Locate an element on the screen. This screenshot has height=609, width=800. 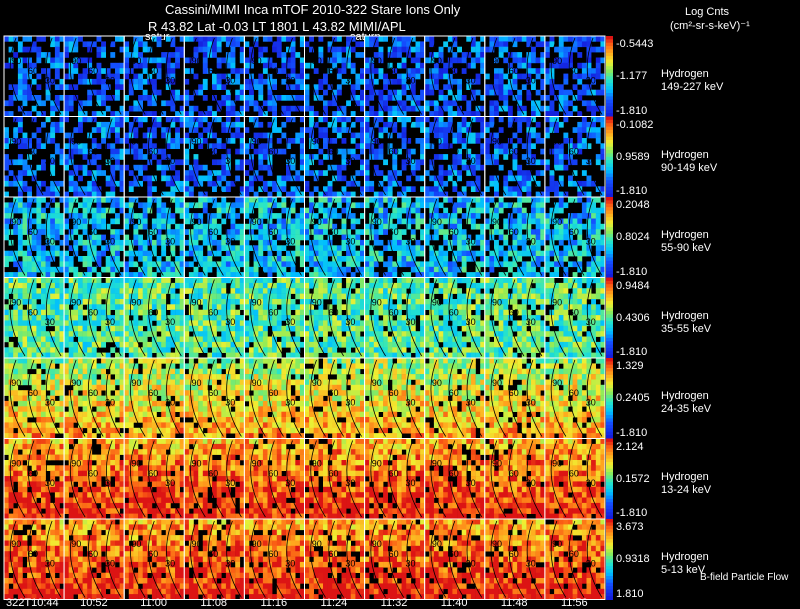
contour-label: 90 is located at coordinates (76, 222).